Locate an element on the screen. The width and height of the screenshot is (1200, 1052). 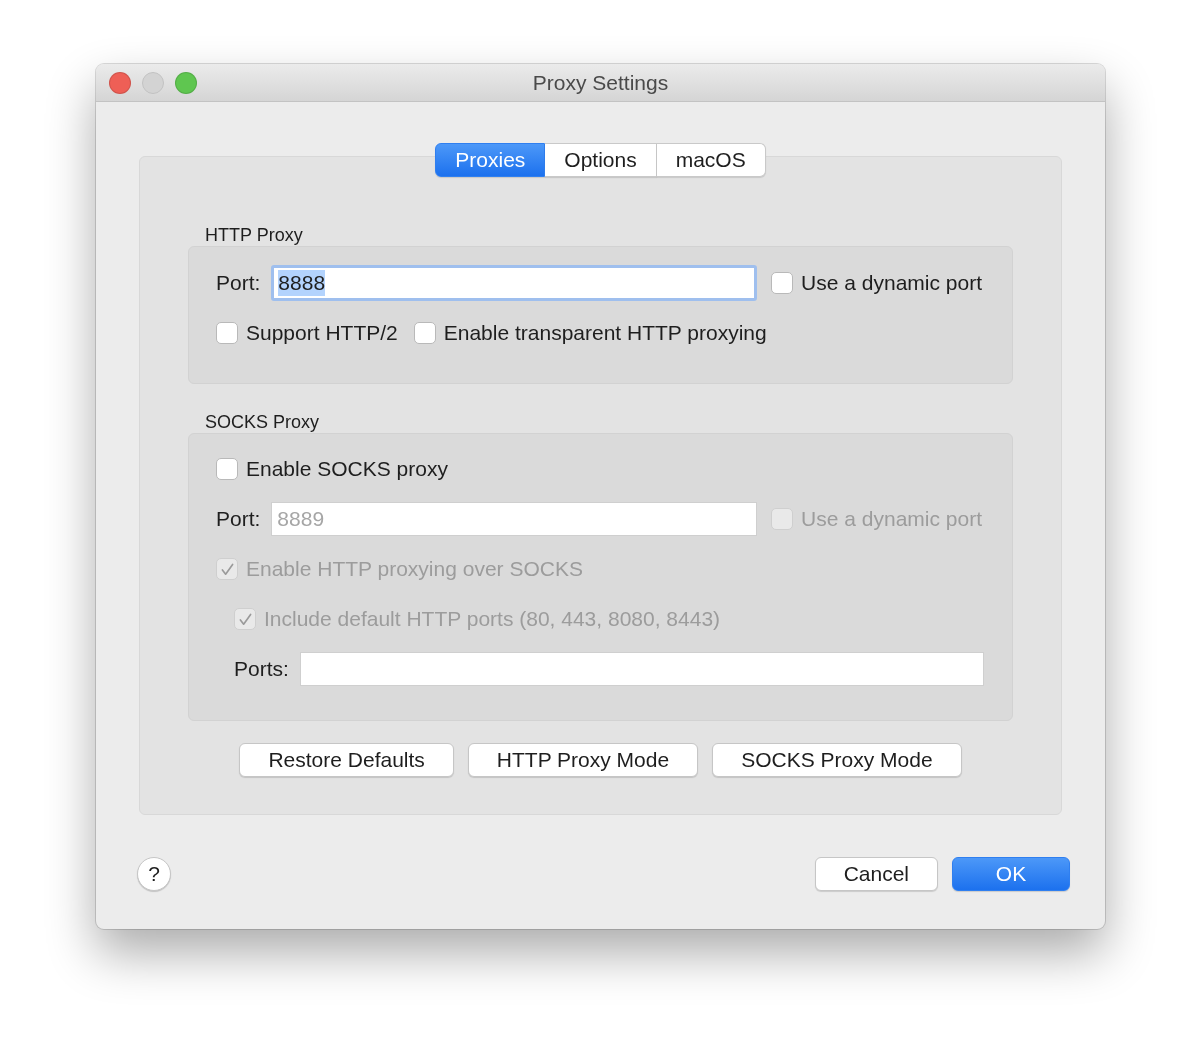
section-title: SOCKS Proxy is located at coordinates (262, 422).